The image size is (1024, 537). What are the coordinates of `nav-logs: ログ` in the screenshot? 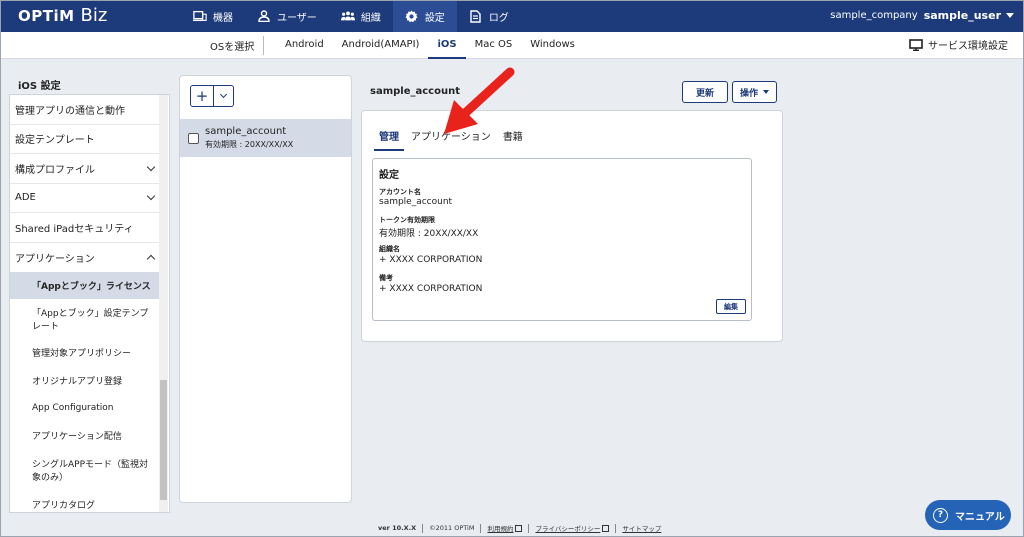 It's located at (489, 16).